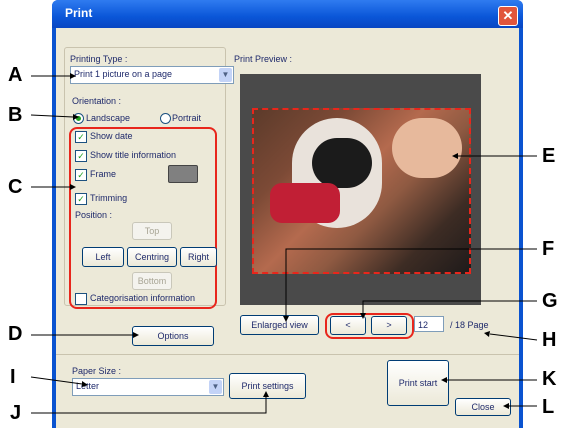 Image resolution: width=570 pixels, height=428 pixels. Describe the element at coordinates (449, 306) in the screenshot. I see `callout-line-g` at that location.